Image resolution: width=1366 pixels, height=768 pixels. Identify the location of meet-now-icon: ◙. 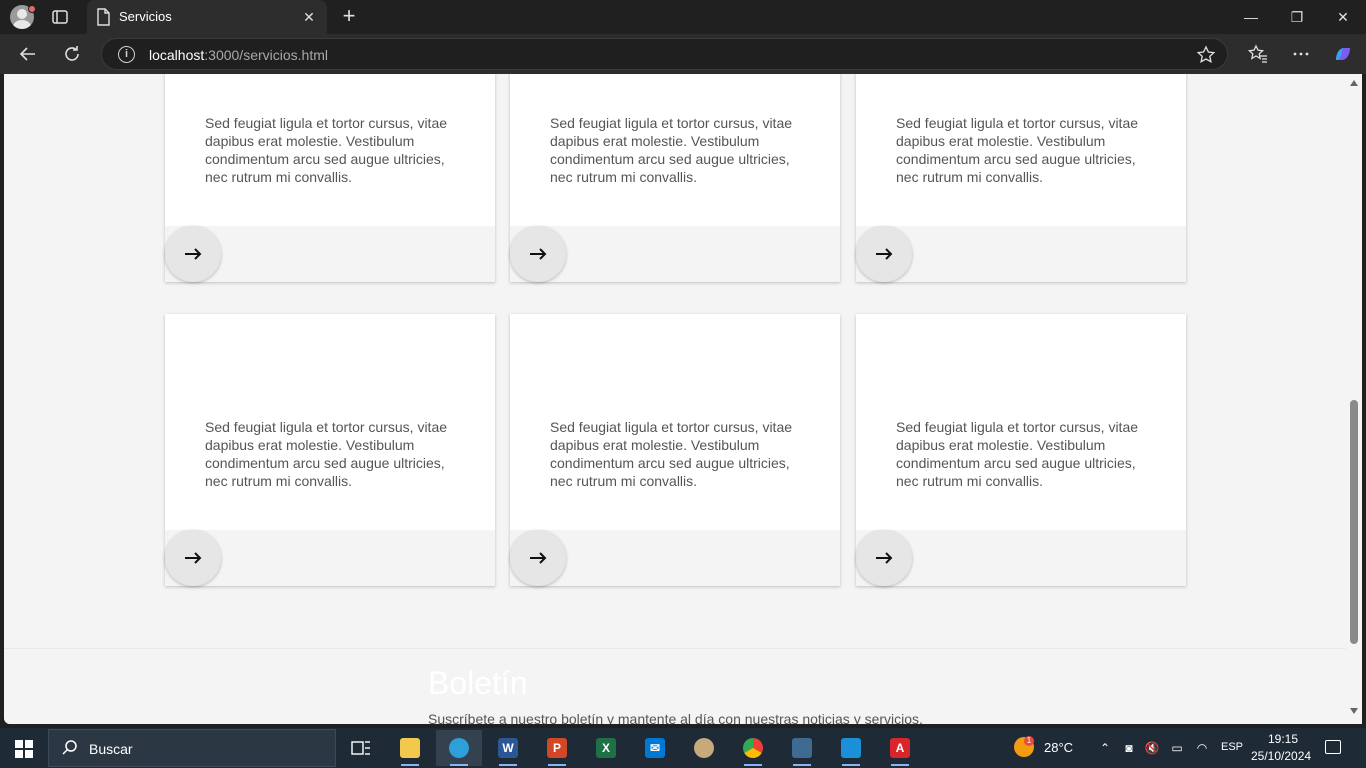
(1129, 748).